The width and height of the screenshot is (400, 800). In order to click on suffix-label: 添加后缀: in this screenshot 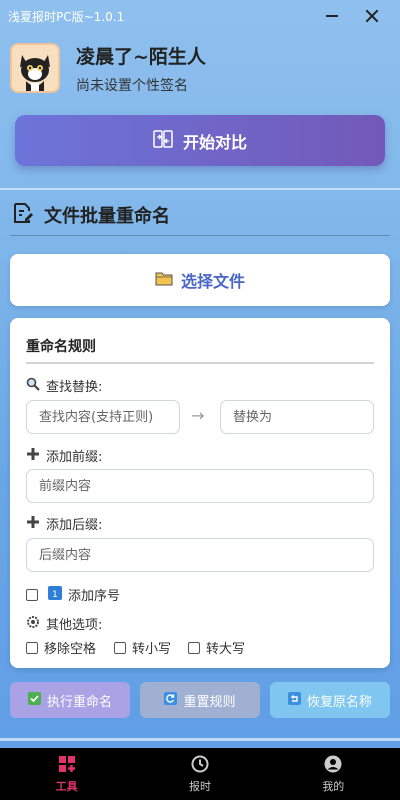, I will do `click(64, 523)`.